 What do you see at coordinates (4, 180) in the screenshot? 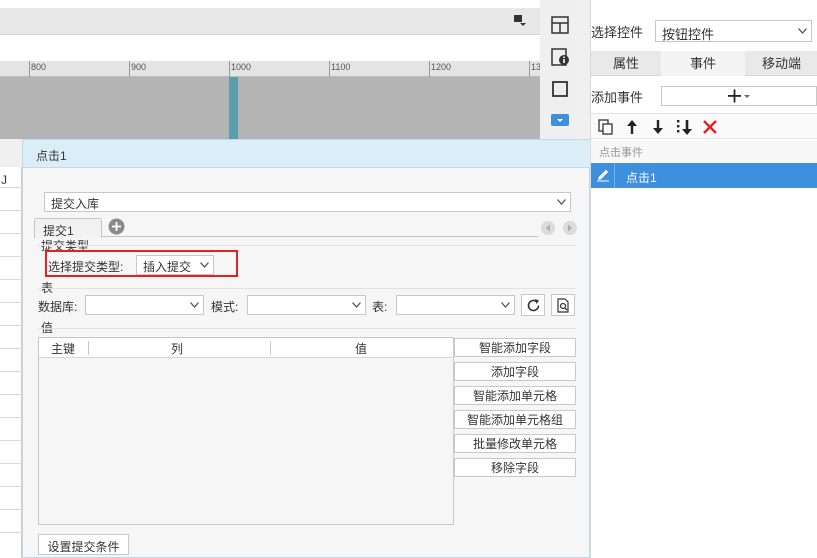
I see `column-letter: J` at bounding box center [4, 180].